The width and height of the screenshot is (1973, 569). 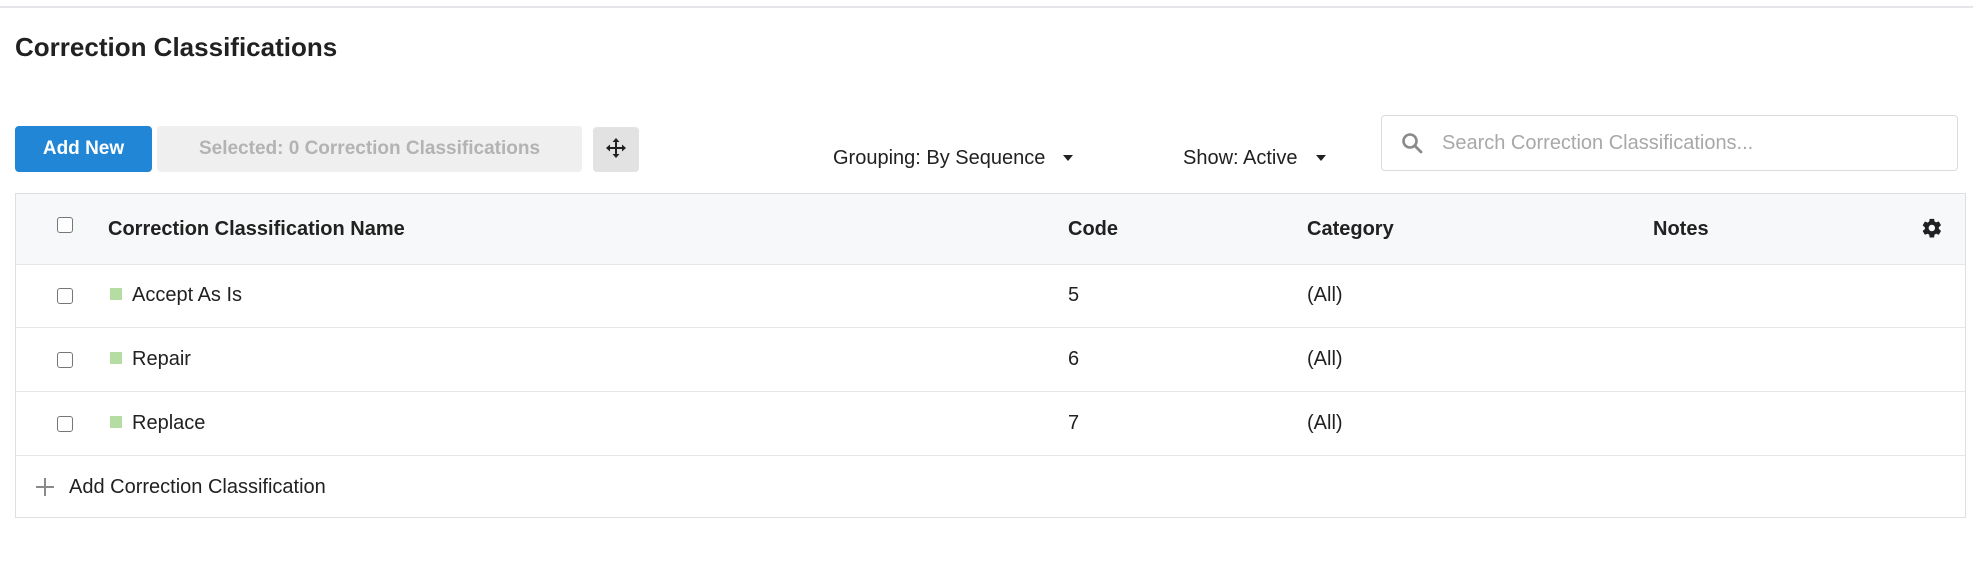 I want to click on selected-count-button: Selected: 0 Correction Classifications, so click(x=369, y=149).